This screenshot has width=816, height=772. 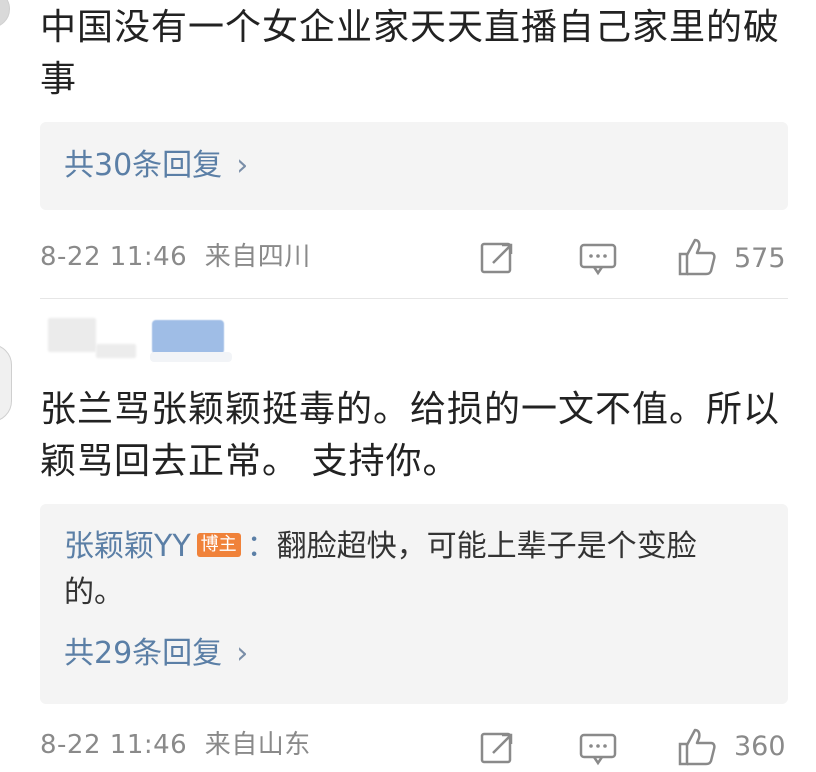 What do you see at coordinates (257, 257) in the screenshot?
I see `comment-location: 来自四川` at bounding box center [257, 257].